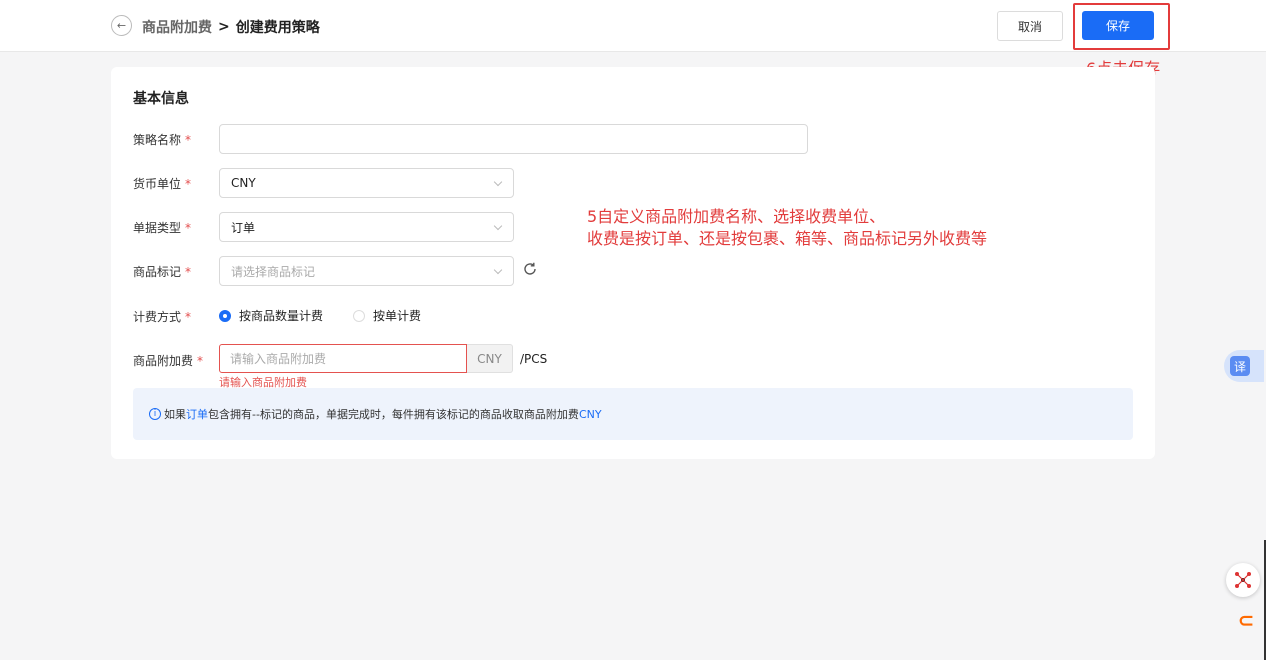  What do you see at coordinates (161, 99) in the screenshot?
I see `section-title: 基本信息` at bounding box center [161, 99].